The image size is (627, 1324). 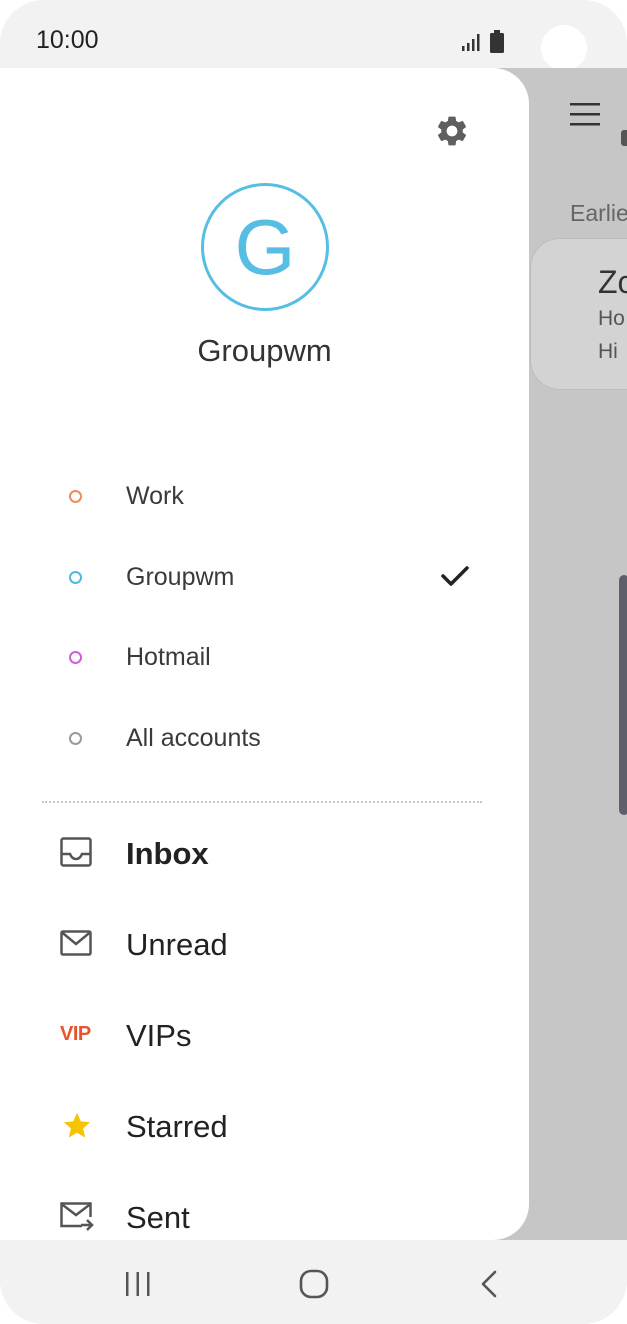 I want to click on folder-item-starred: Starred, so click(x=264, y=1126).